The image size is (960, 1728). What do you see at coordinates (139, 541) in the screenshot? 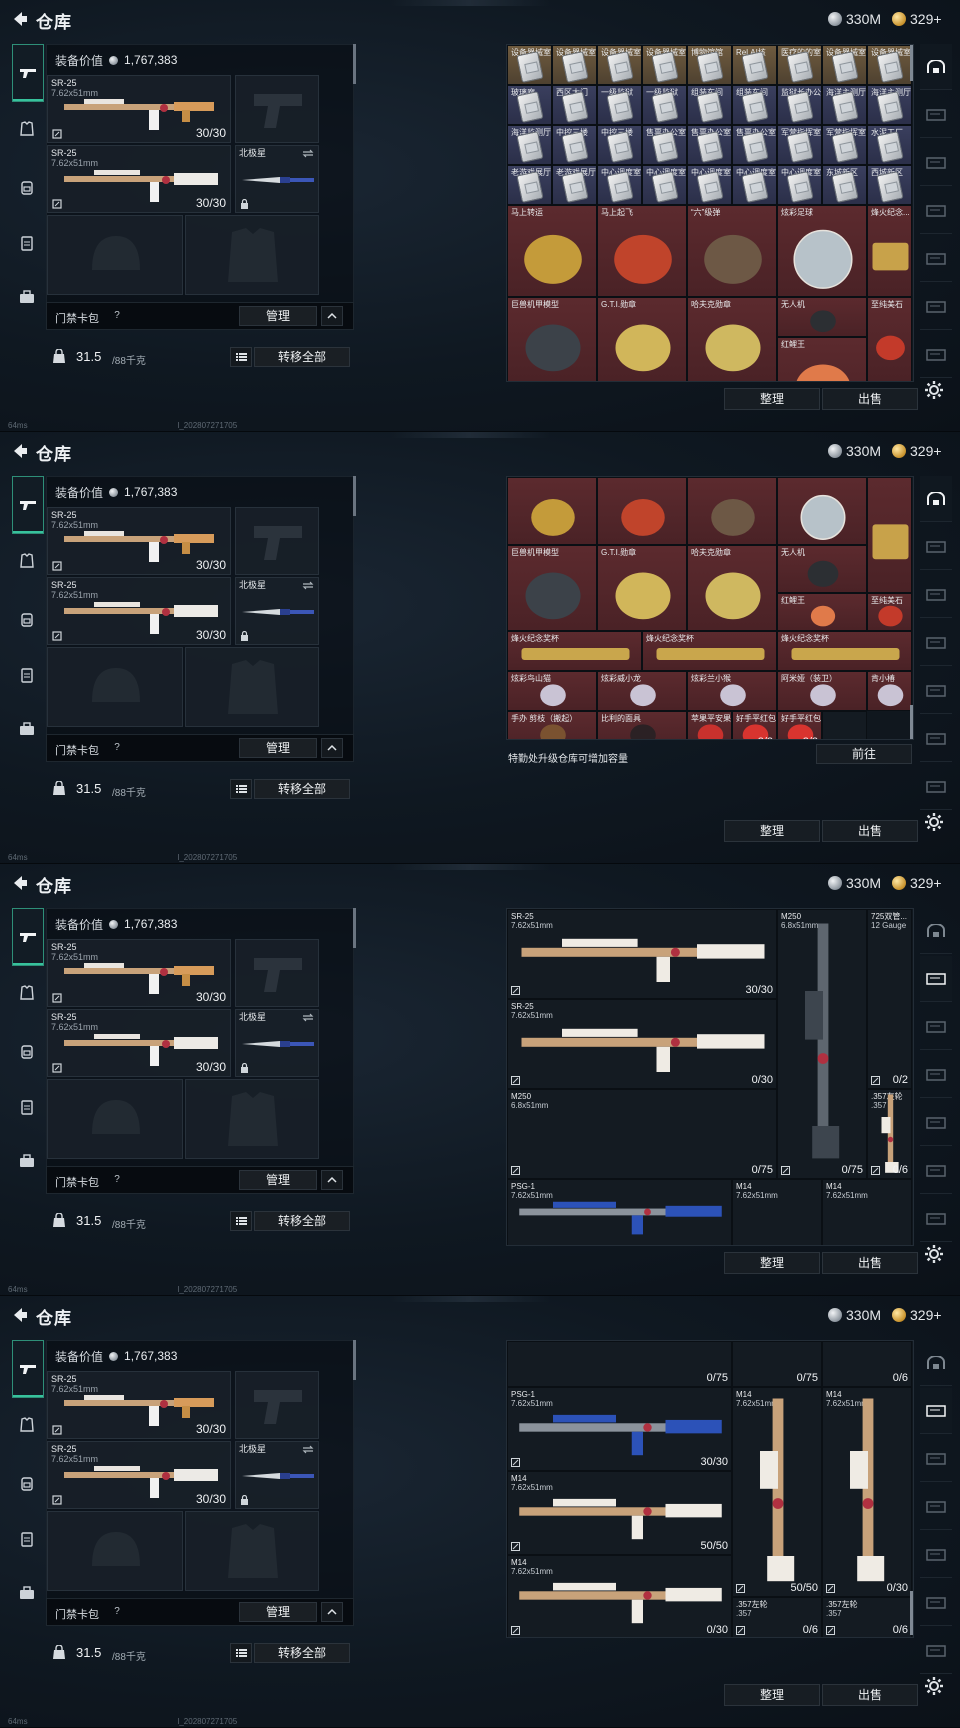
I see `primary-weapon-slot: SR-25 7.62x51mm 30/30` at bounding box center [139, 541].